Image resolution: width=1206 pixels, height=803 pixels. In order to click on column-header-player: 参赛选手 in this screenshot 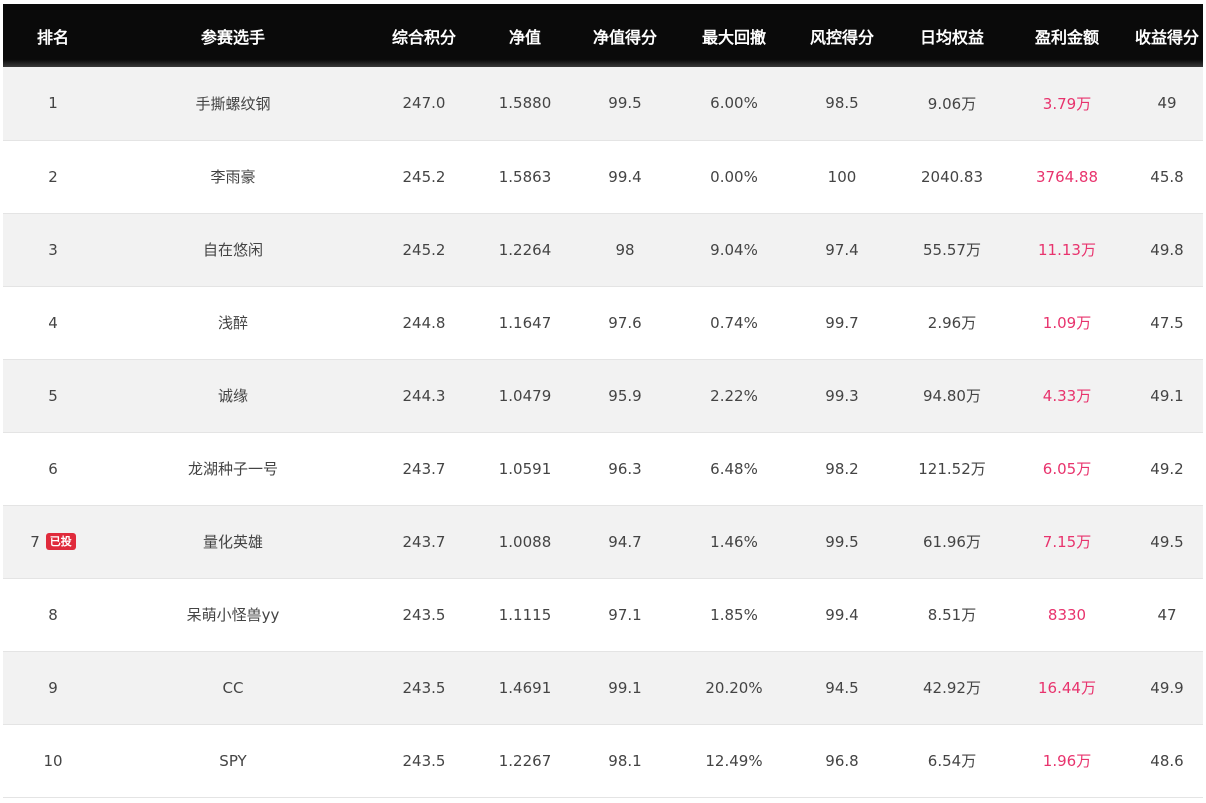, I will do `click(233, 35)`.